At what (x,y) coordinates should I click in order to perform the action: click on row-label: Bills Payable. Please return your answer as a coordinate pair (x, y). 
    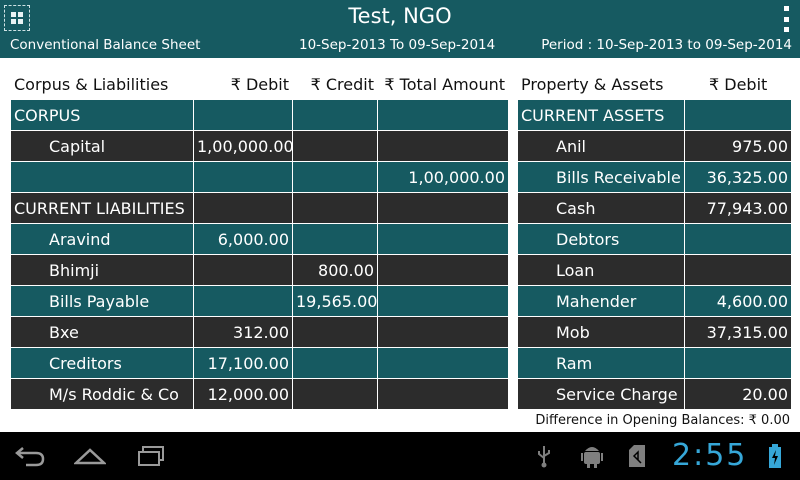
    Looking at the image, I should click on (102, 301).